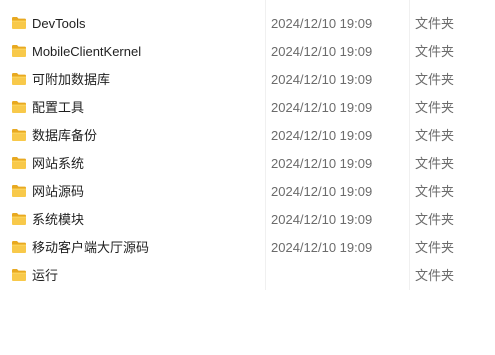 Image resolution: width=495 pixels, height=355 pixels. What do you see at coordinates (58, 163) in the screenshot?
I see `file-name: 网站系统` at bounding box center [58, 163].